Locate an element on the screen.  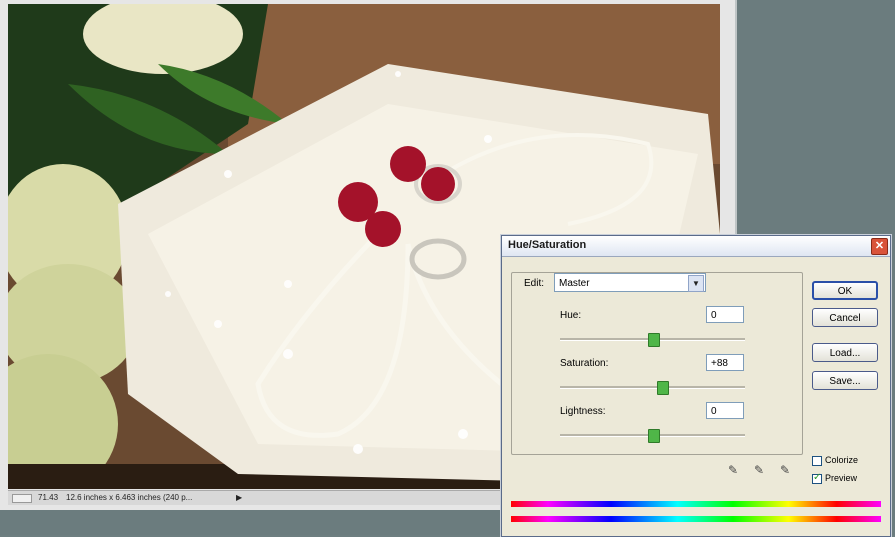
edit-dropdown: Master ▼ is located at coordinates (630, 282).